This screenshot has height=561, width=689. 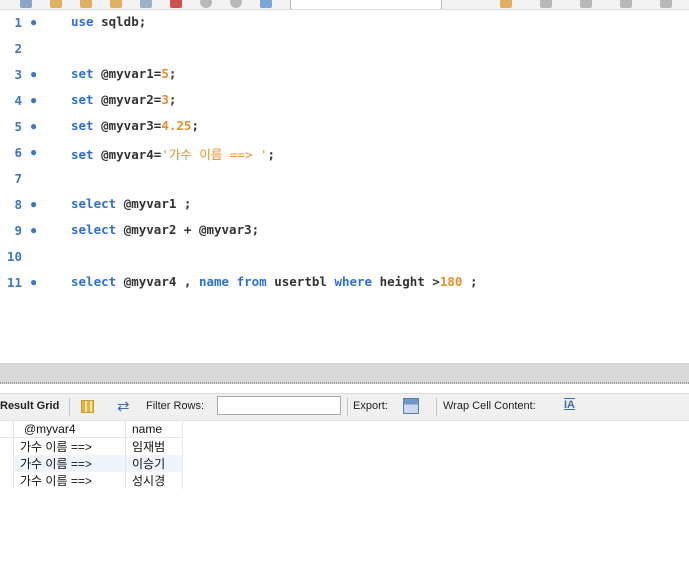 What do you see at coordinates (146, 4) in the screenshot?
I see `stop-icon` at bounding box center [146, 4].